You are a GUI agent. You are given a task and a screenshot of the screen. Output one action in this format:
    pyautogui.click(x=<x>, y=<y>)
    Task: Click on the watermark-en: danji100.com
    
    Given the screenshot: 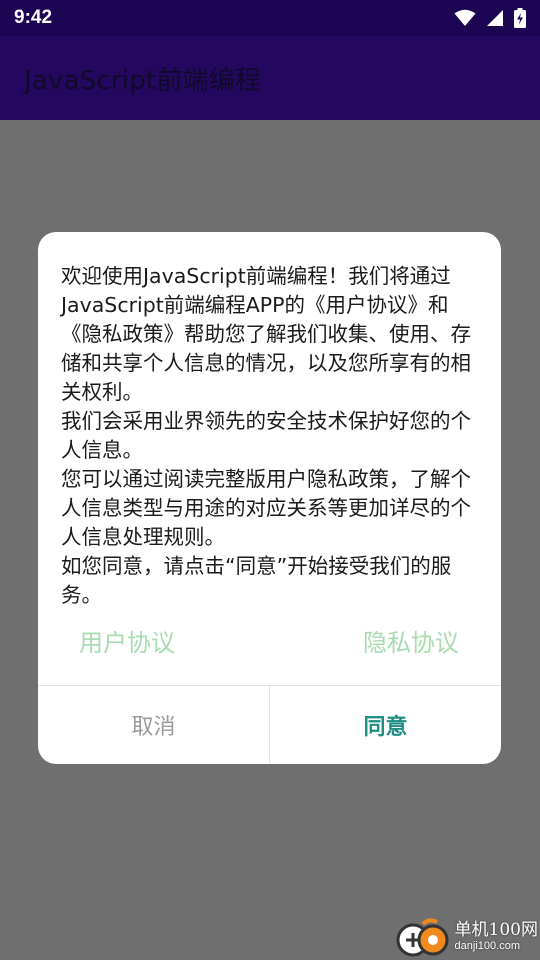 What is the action you would take?
    pyautogui.click(x=487, y=946)
    